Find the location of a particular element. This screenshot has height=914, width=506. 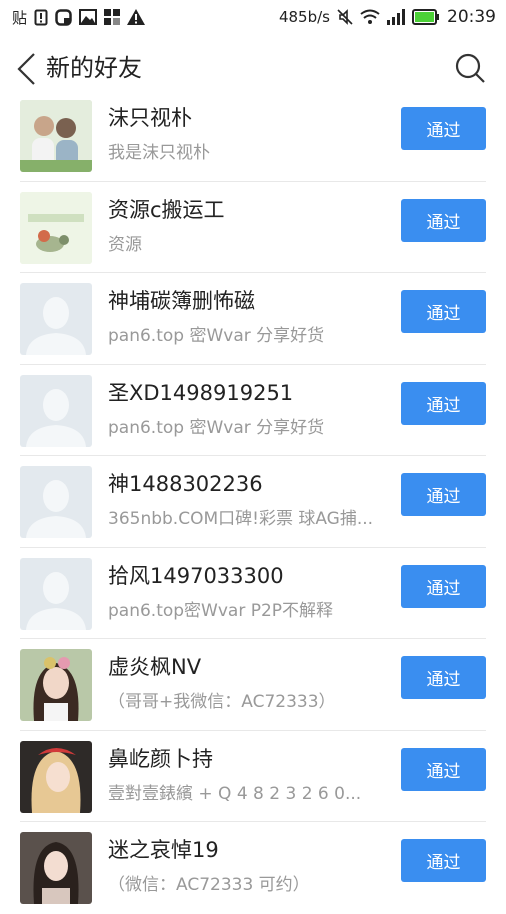

image-icon is located at coordinates (88, 17).